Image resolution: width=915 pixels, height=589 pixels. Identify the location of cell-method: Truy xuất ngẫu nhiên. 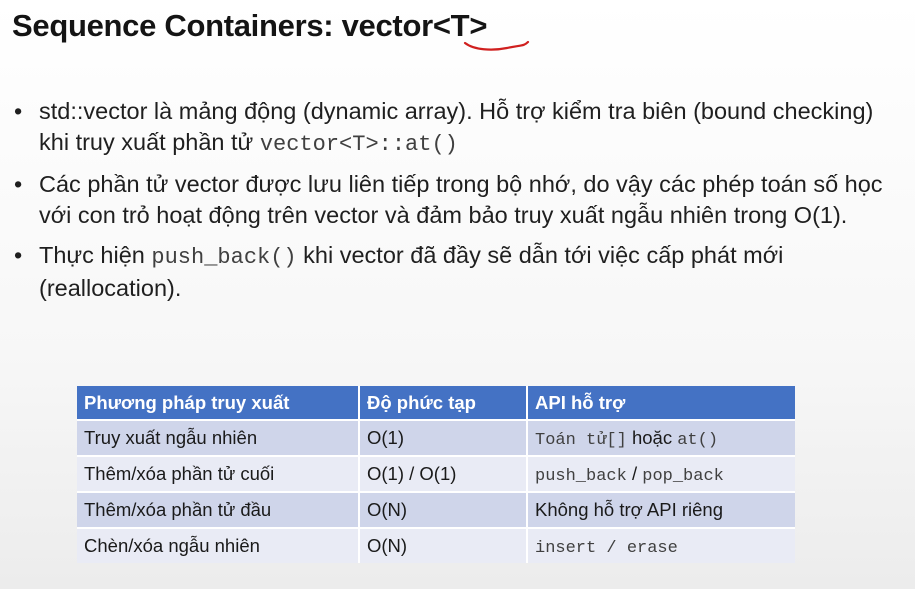
(218, 437).